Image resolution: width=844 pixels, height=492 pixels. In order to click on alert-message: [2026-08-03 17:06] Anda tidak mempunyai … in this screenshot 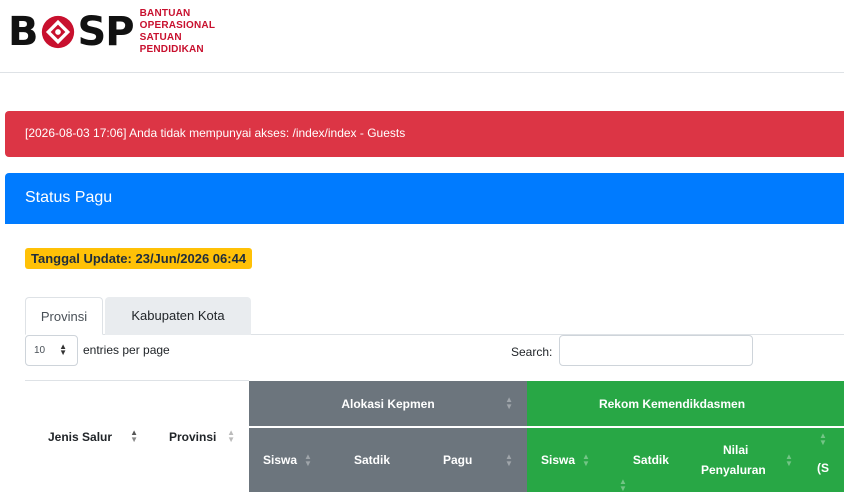, I will do `click(215, 133)`.